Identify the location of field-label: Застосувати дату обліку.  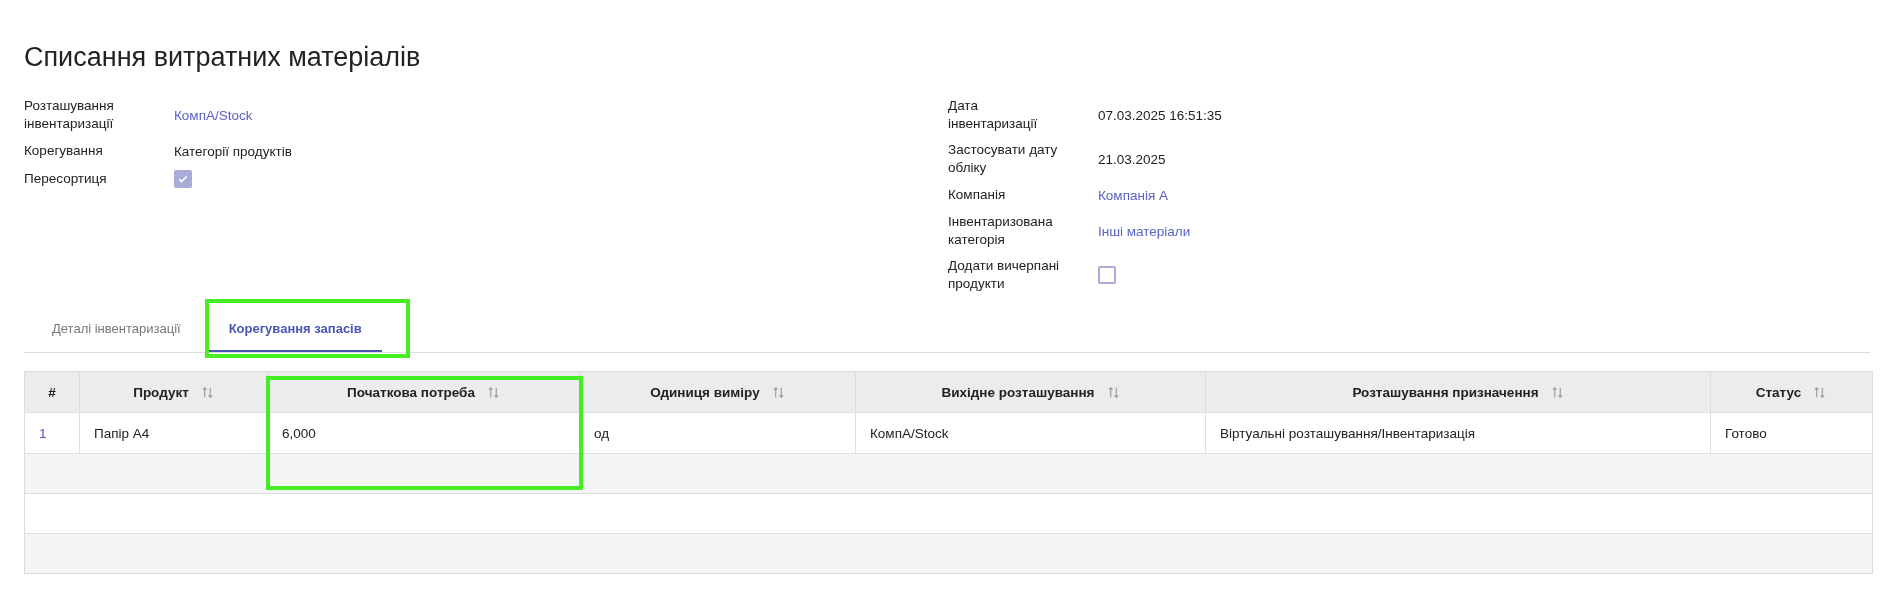
(1003, 159).